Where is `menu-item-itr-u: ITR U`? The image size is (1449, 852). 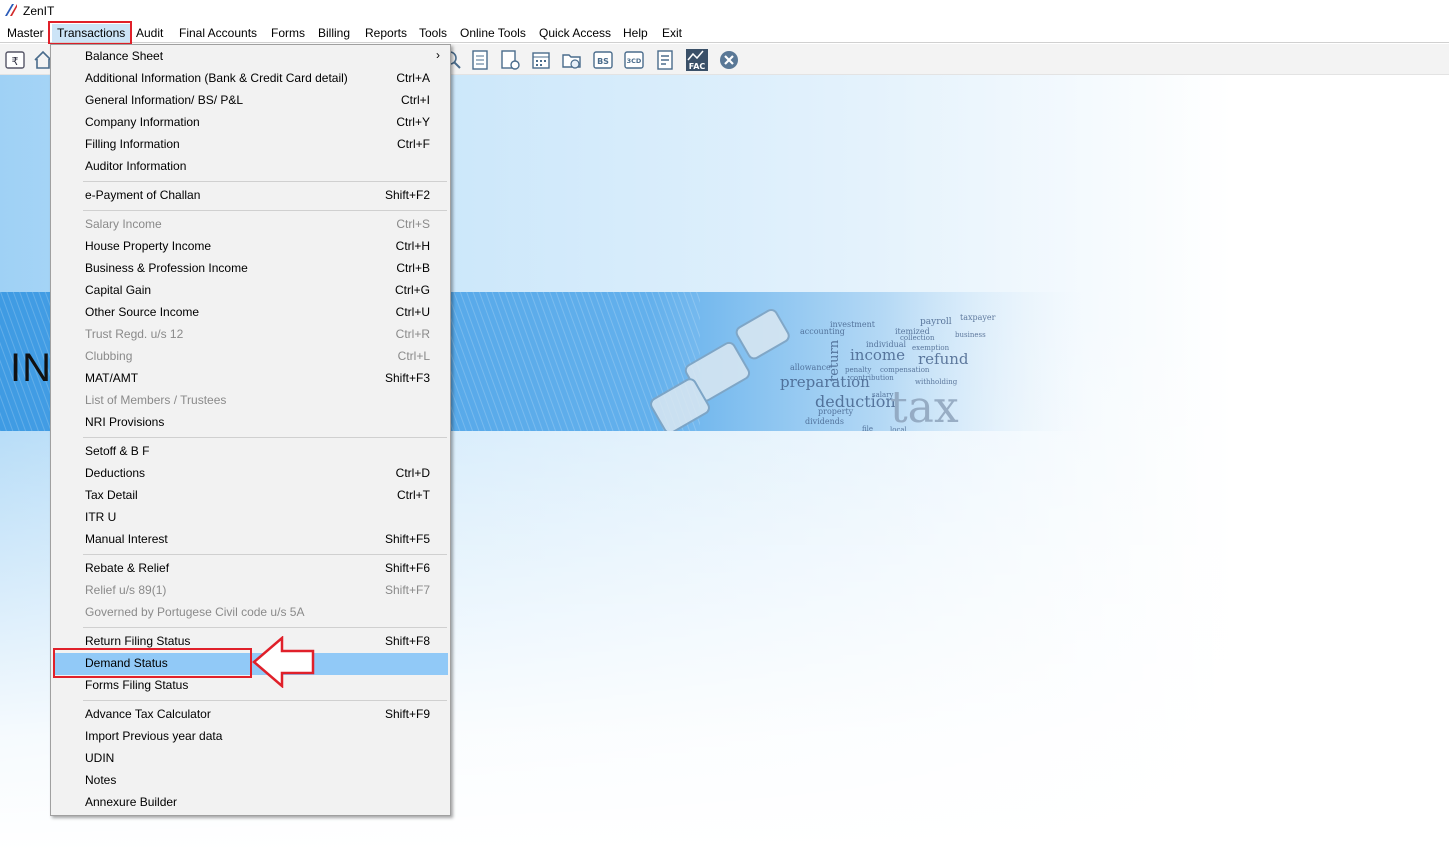
menu-item-itr-u: ITR U is located at coordinates (250, 518).